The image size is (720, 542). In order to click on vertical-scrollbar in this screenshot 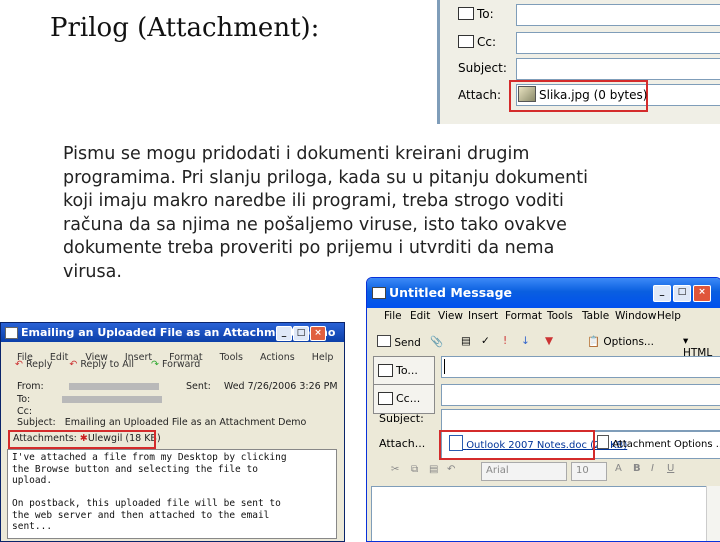, I will do `click(713, 513)`.